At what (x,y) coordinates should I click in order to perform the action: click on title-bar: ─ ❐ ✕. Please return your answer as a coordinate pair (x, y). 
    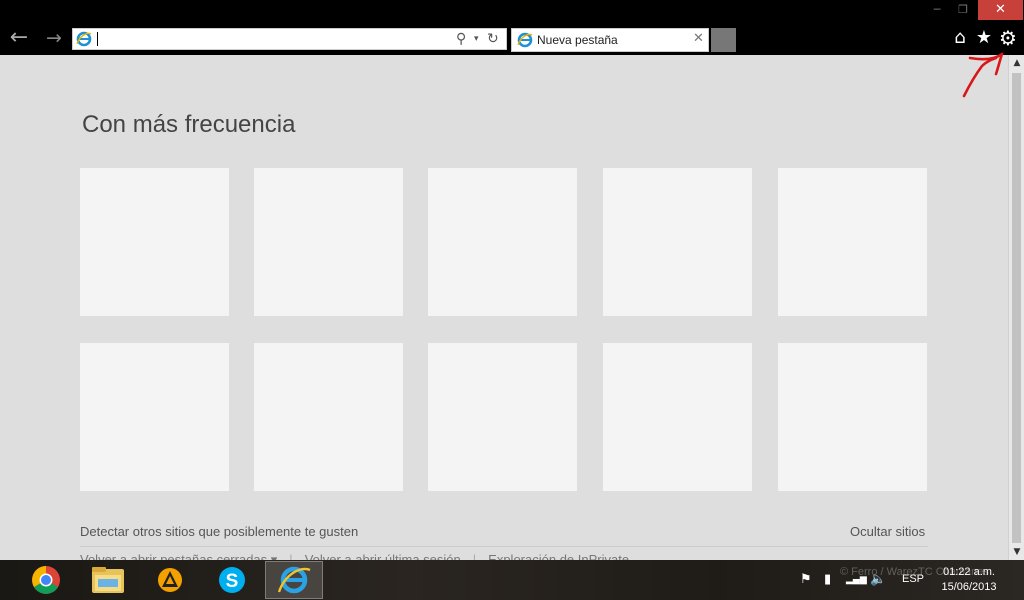
    Looking at the image, I should click on (512, 11).